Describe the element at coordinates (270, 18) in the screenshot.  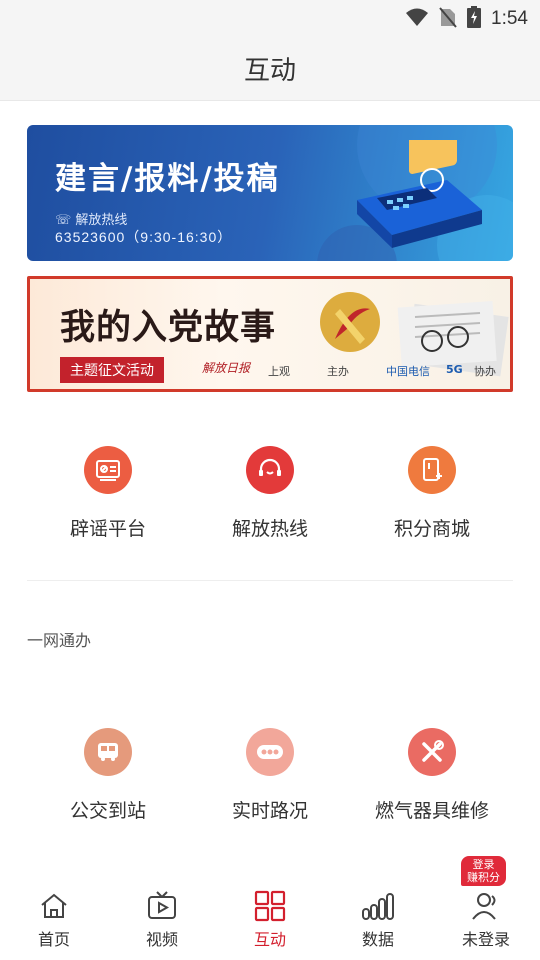
I see `status-bar: 1:54` at that location.